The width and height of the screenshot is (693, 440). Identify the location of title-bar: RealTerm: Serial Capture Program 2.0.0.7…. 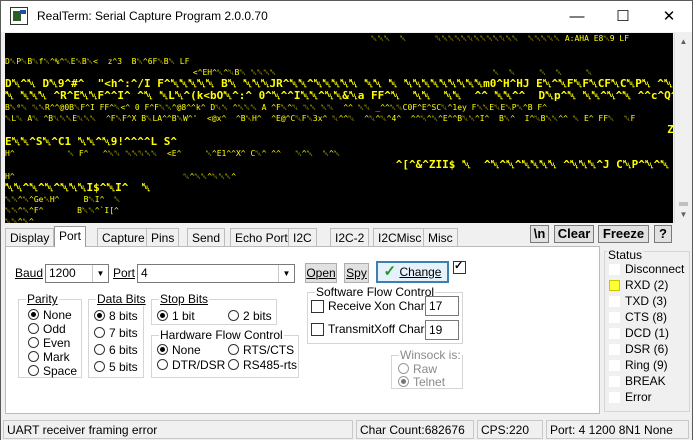
(346, 16).